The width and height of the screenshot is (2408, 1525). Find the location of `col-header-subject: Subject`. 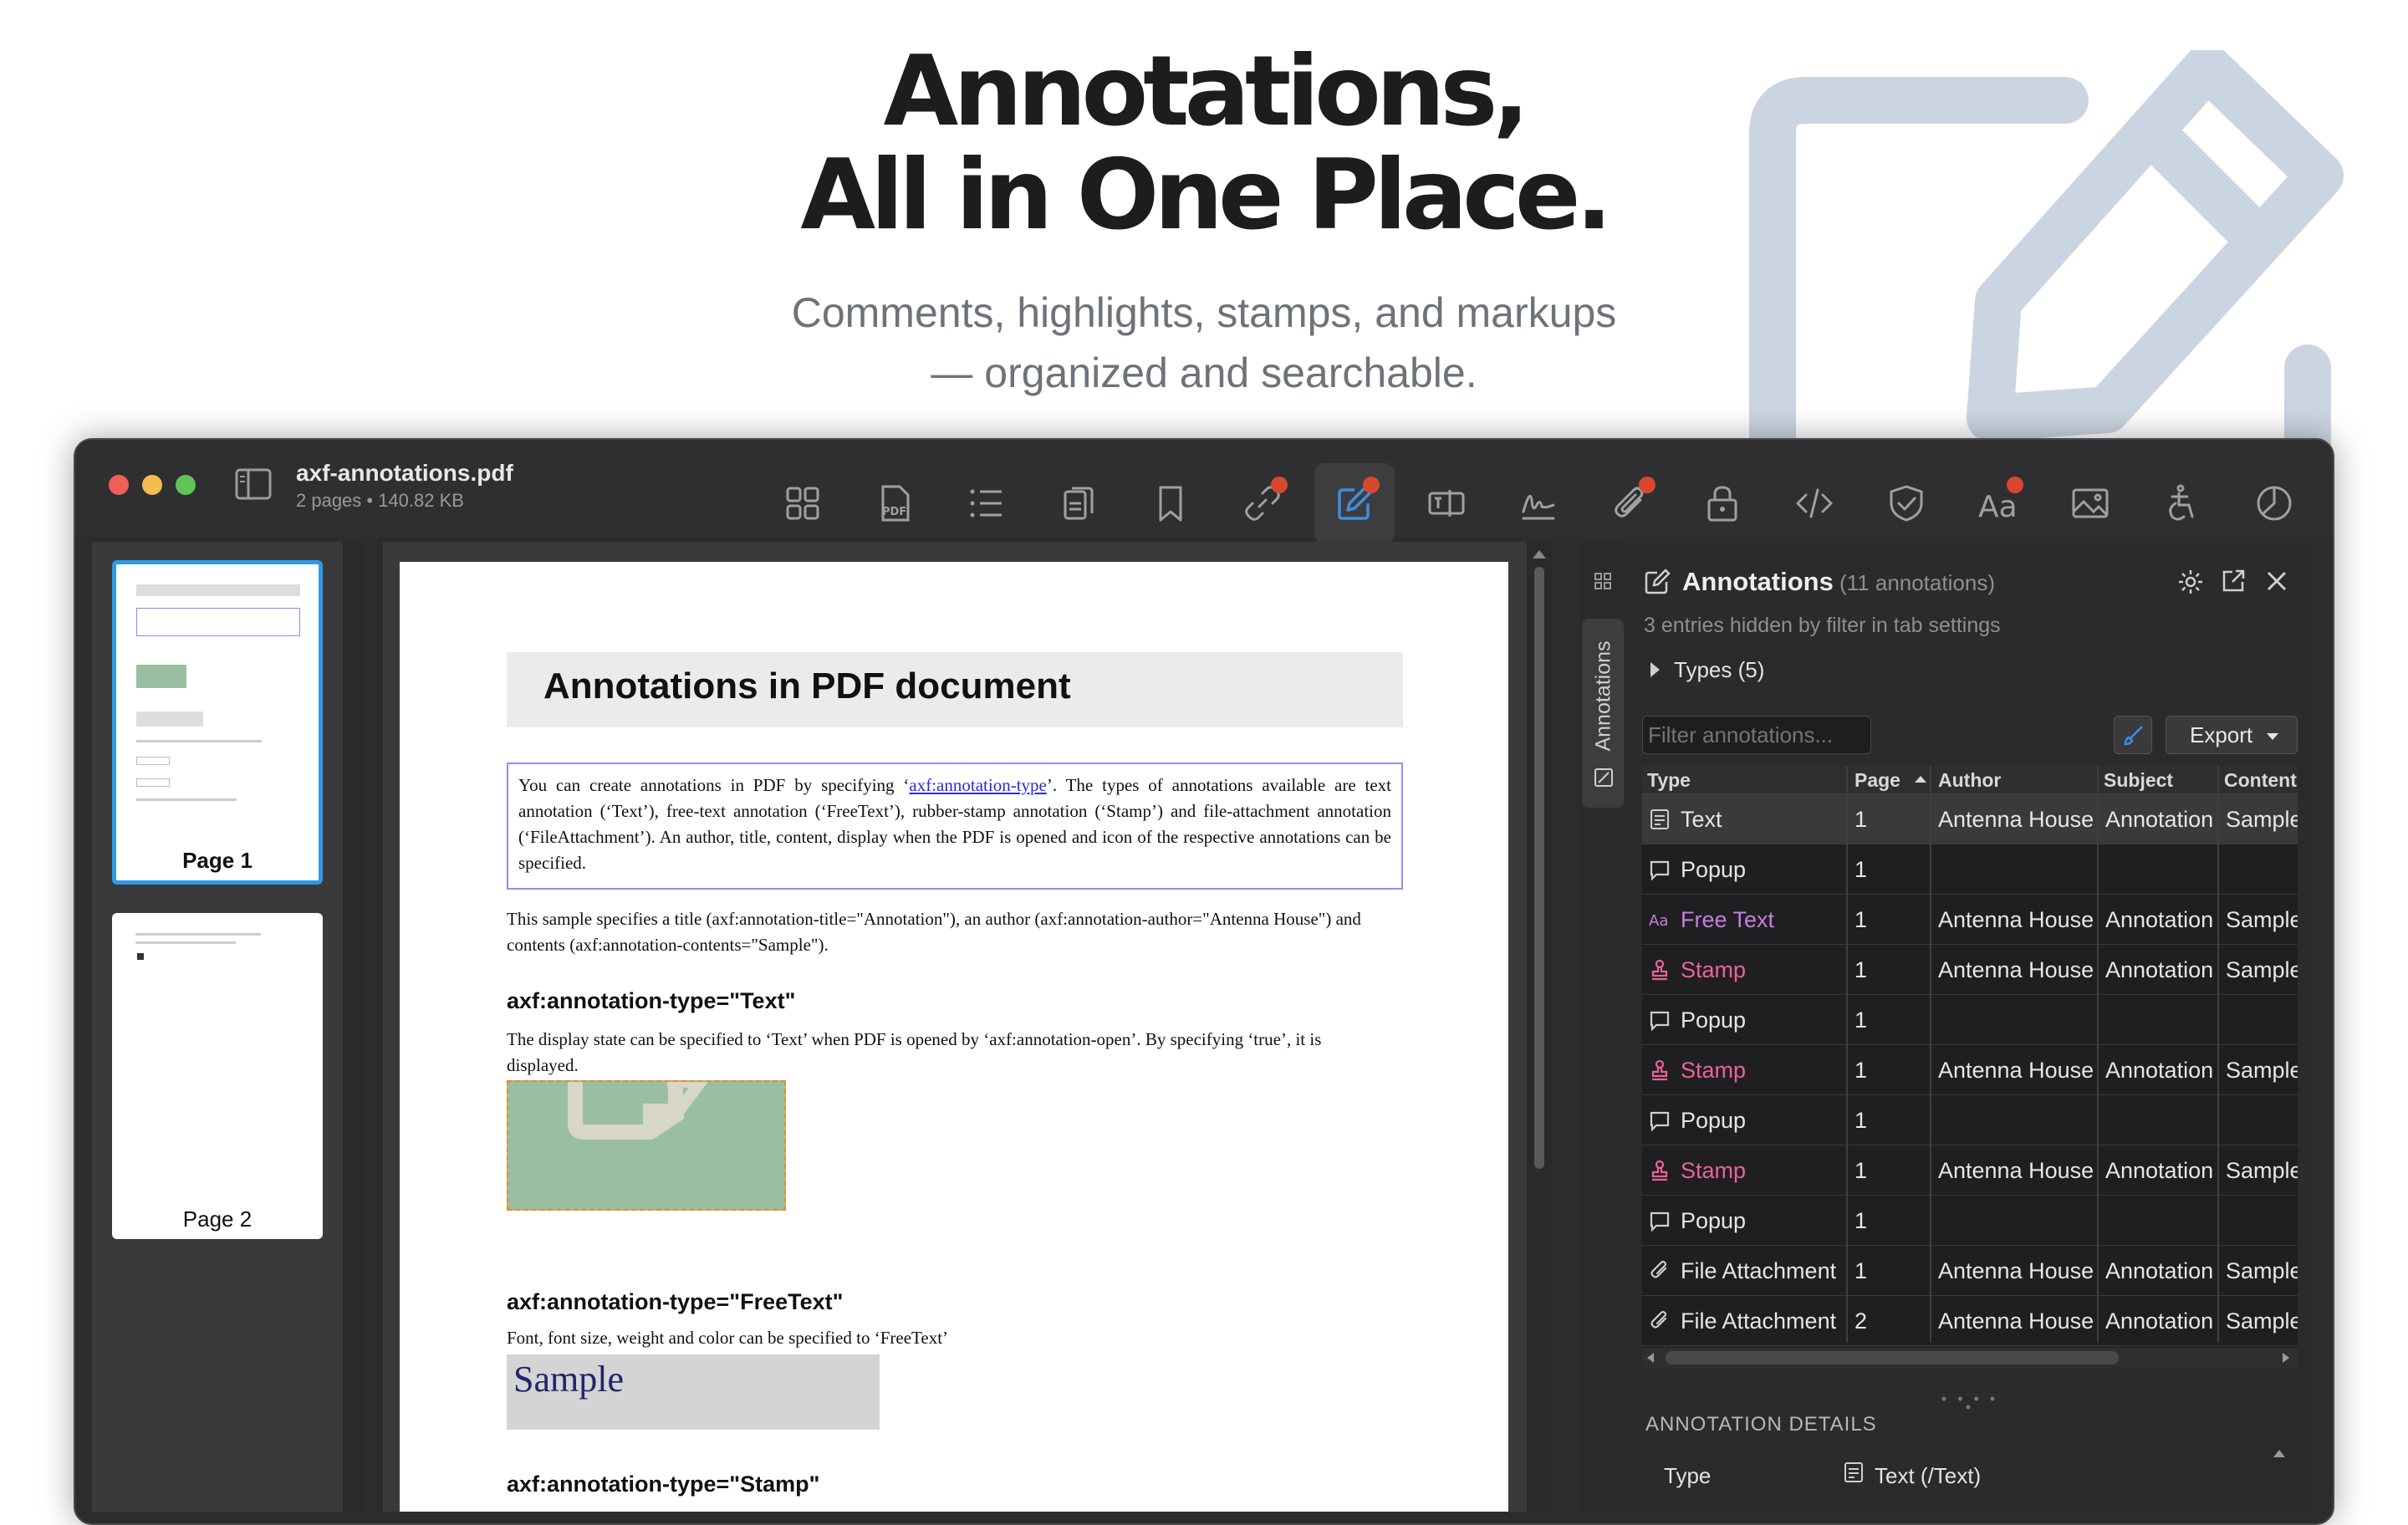

col-header-subject: Subject is located at coordinates (2138, 780).